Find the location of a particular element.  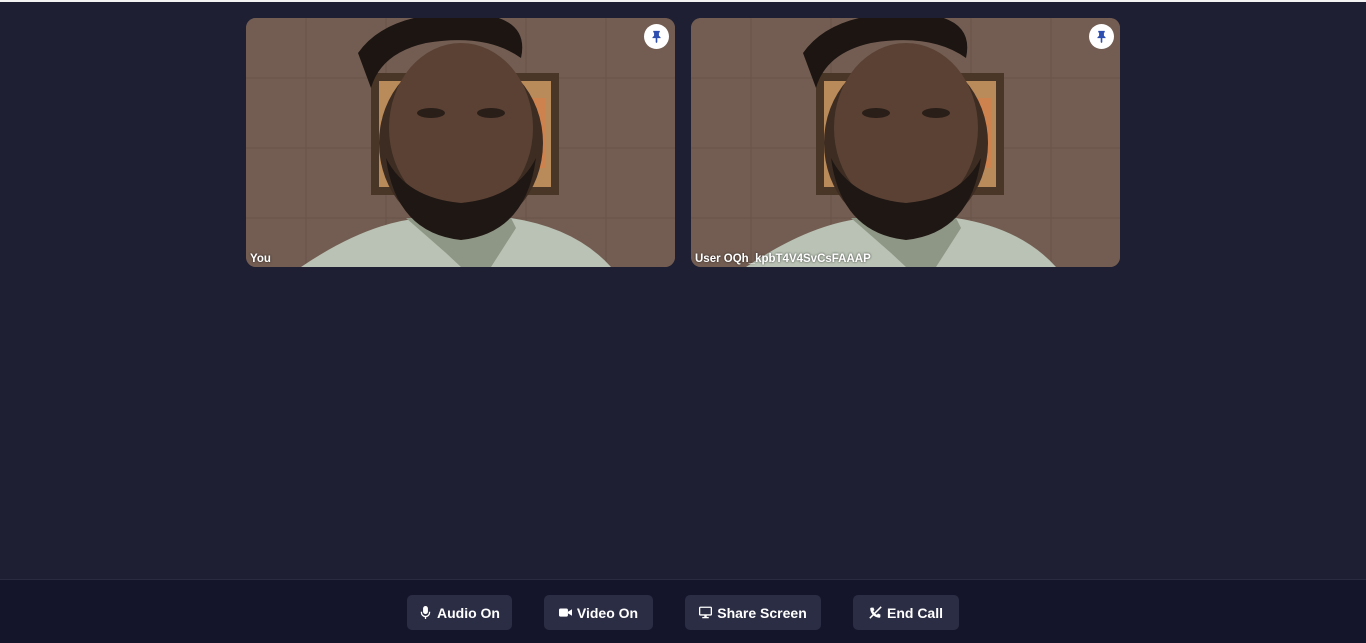

video-toggle-button: Video On is located at coordinates (598, 612).